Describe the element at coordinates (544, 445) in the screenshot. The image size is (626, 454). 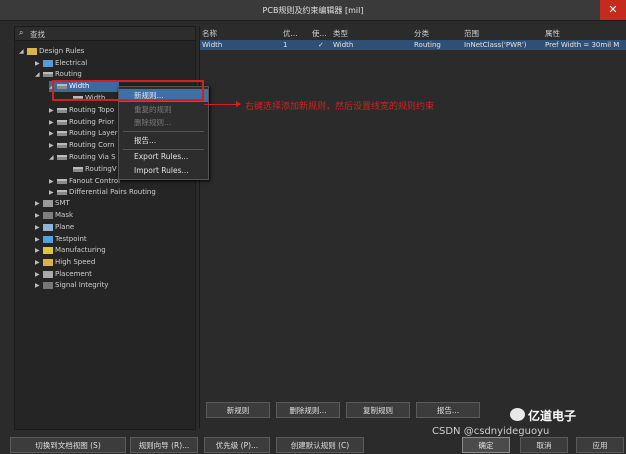
I see `cancel-button: 取消` at that location.